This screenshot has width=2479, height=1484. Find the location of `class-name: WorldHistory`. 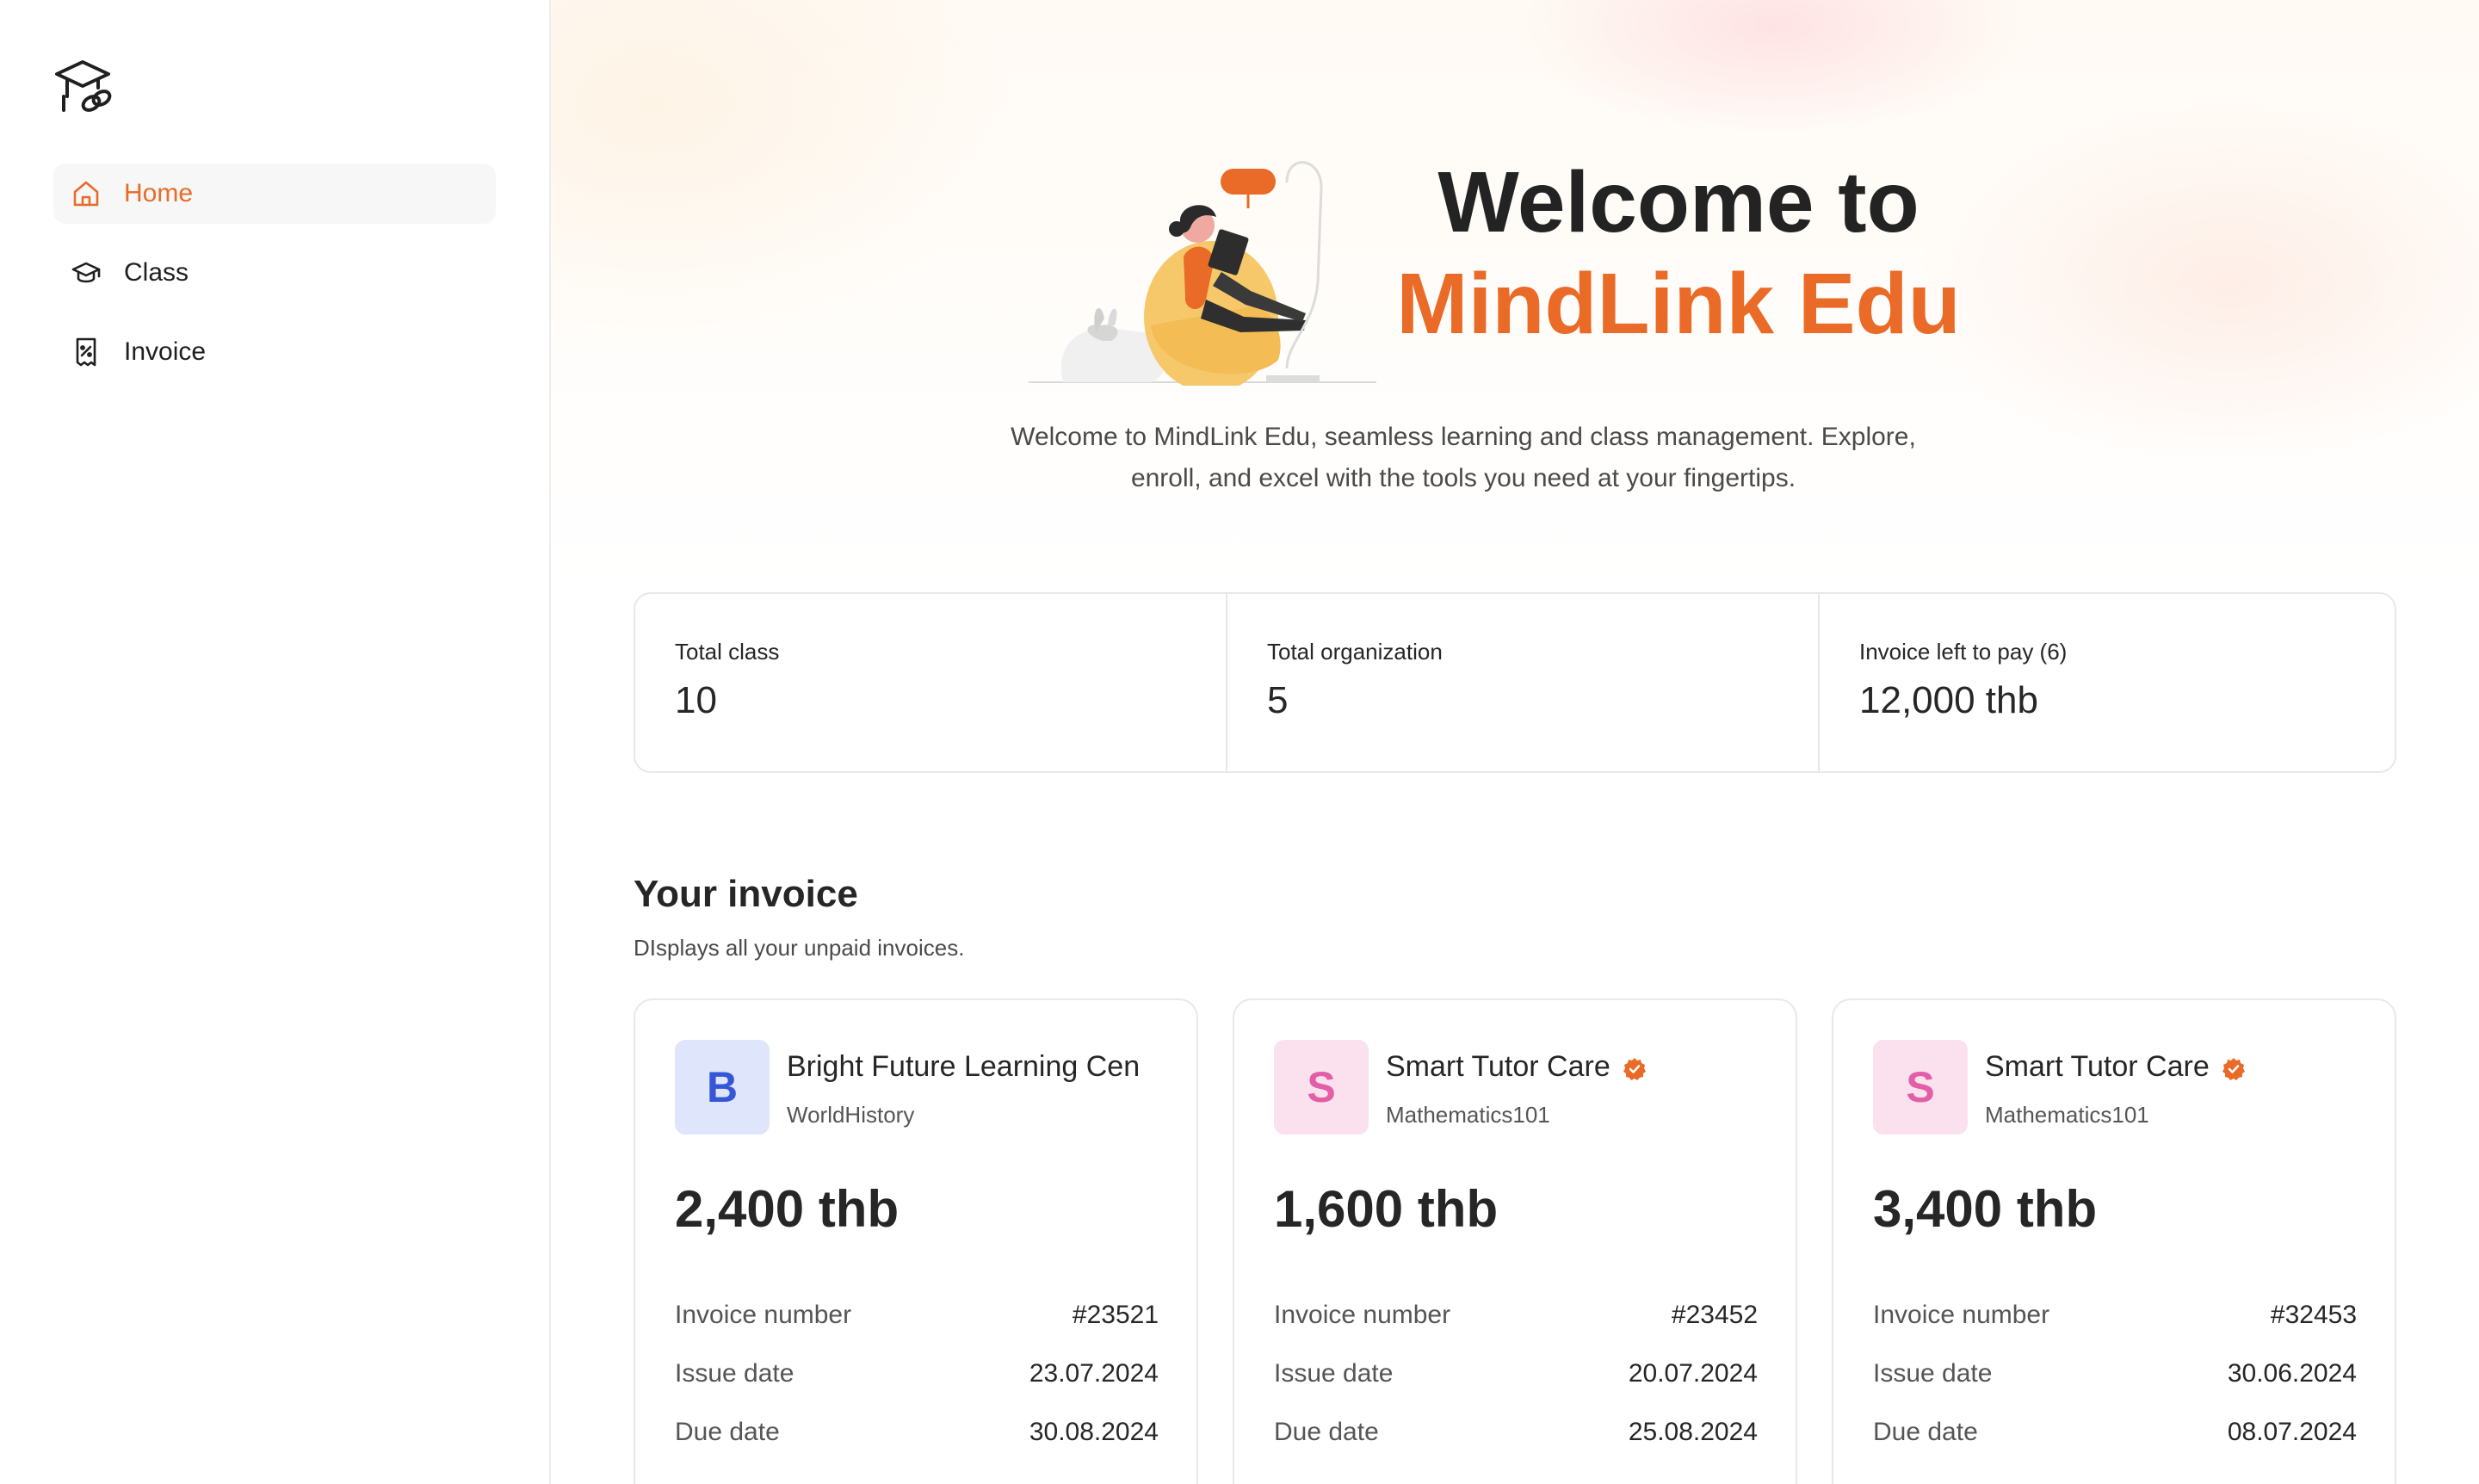

class-name: WorldHistory is located at coordinates (851, 1115).